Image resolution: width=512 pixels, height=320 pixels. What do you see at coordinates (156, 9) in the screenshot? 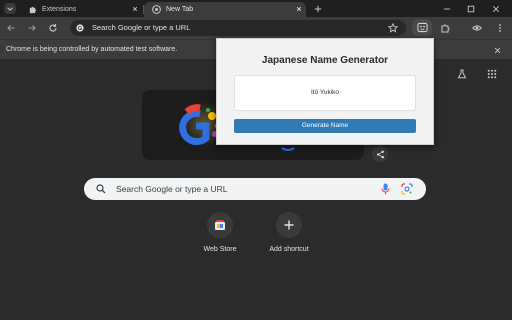
I see `chrome-icon` at bounding box center [156, 9].